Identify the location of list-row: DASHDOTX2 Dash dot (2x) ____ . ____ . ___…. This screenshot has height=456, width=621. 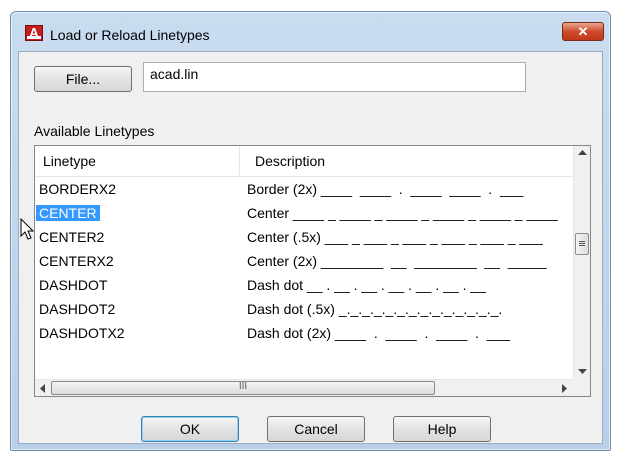
(304, 334).